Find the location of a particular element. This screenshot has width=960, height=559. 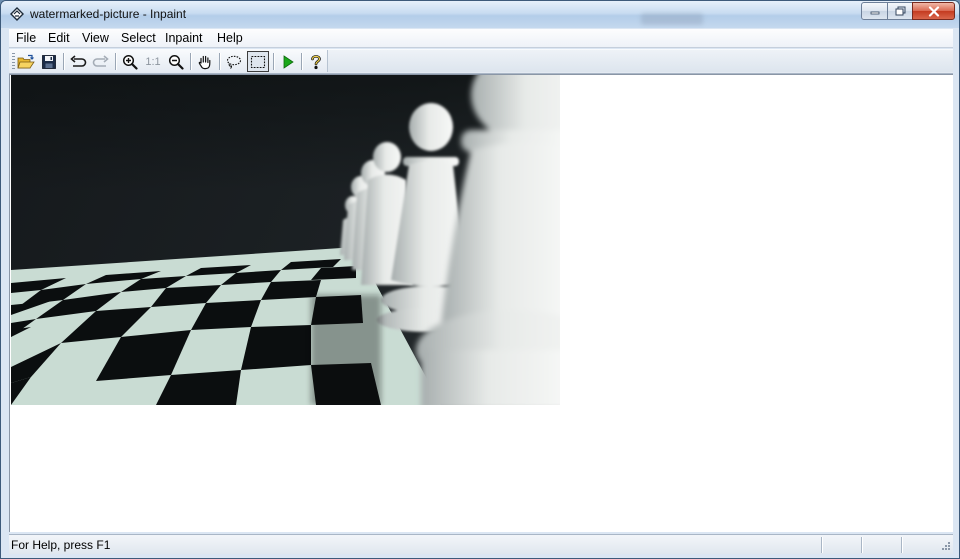

minimize-icon is located at coordinates (874, 13).